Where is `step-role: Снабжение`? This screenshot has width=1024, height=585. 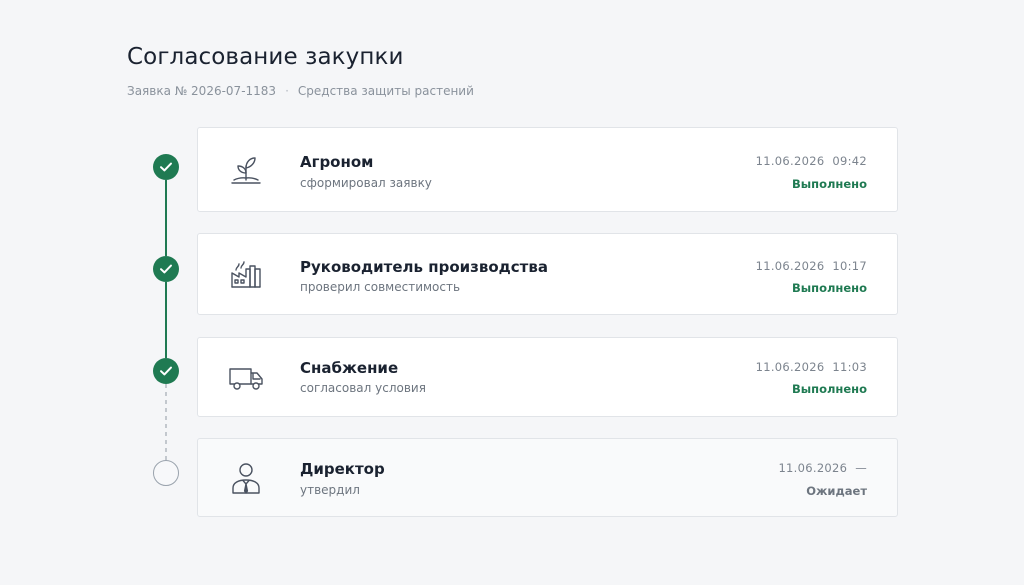
step-role: Снабжение is located at coordinates (349, 368).